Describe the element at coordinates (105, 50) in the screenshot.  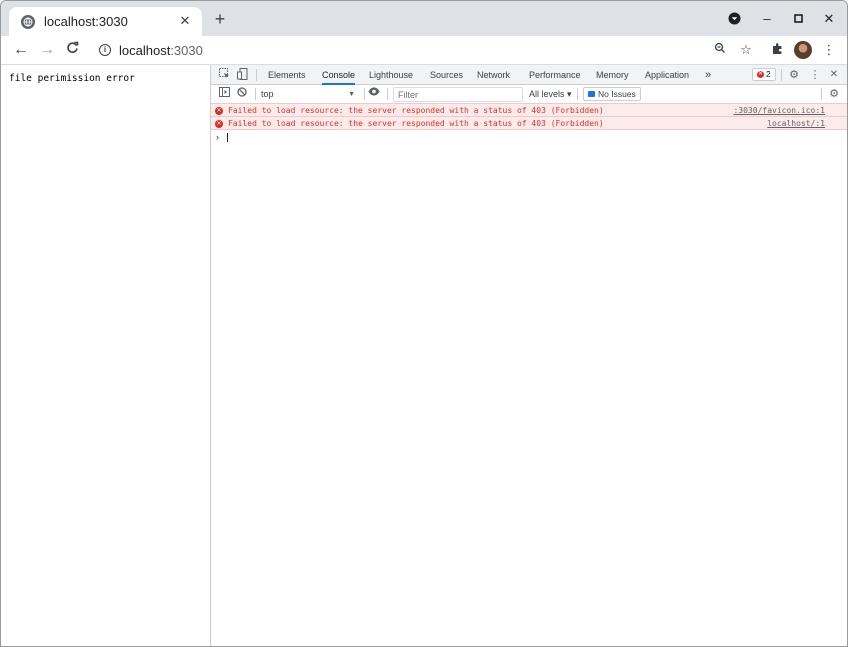
I see `info-icon: i` at that location.